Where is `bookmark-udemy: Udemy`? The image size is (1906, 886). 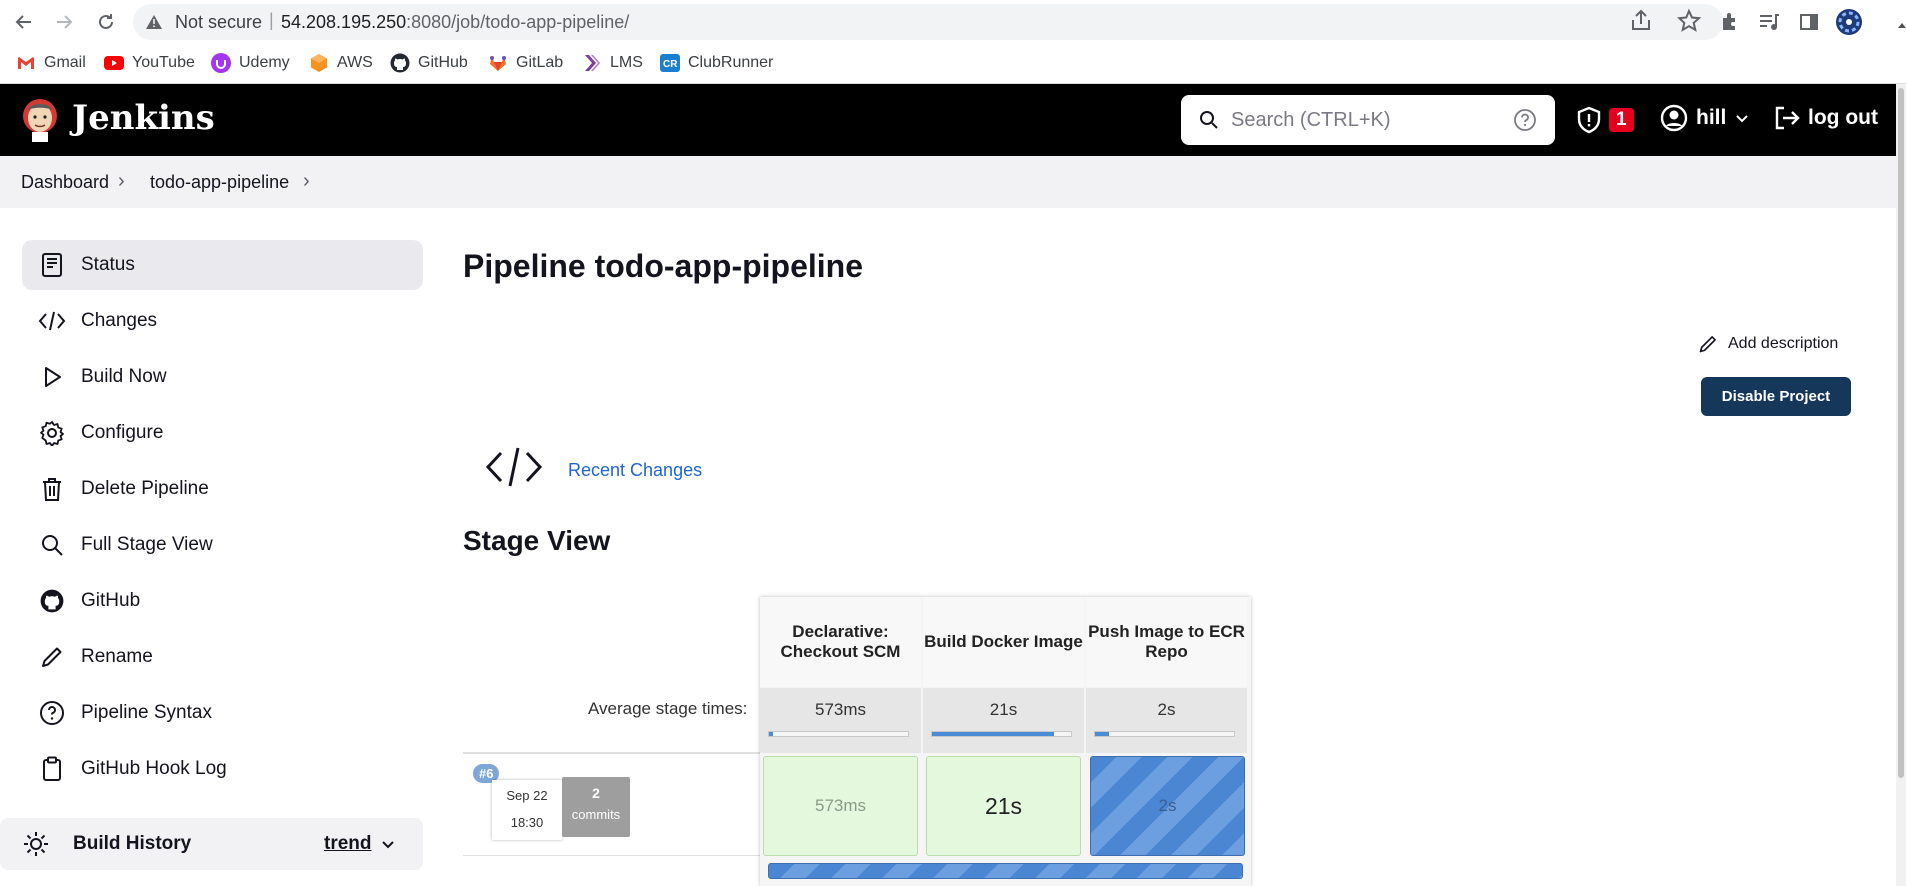 bookmark-udemy: Udemy is located at coordinates (250, 63).